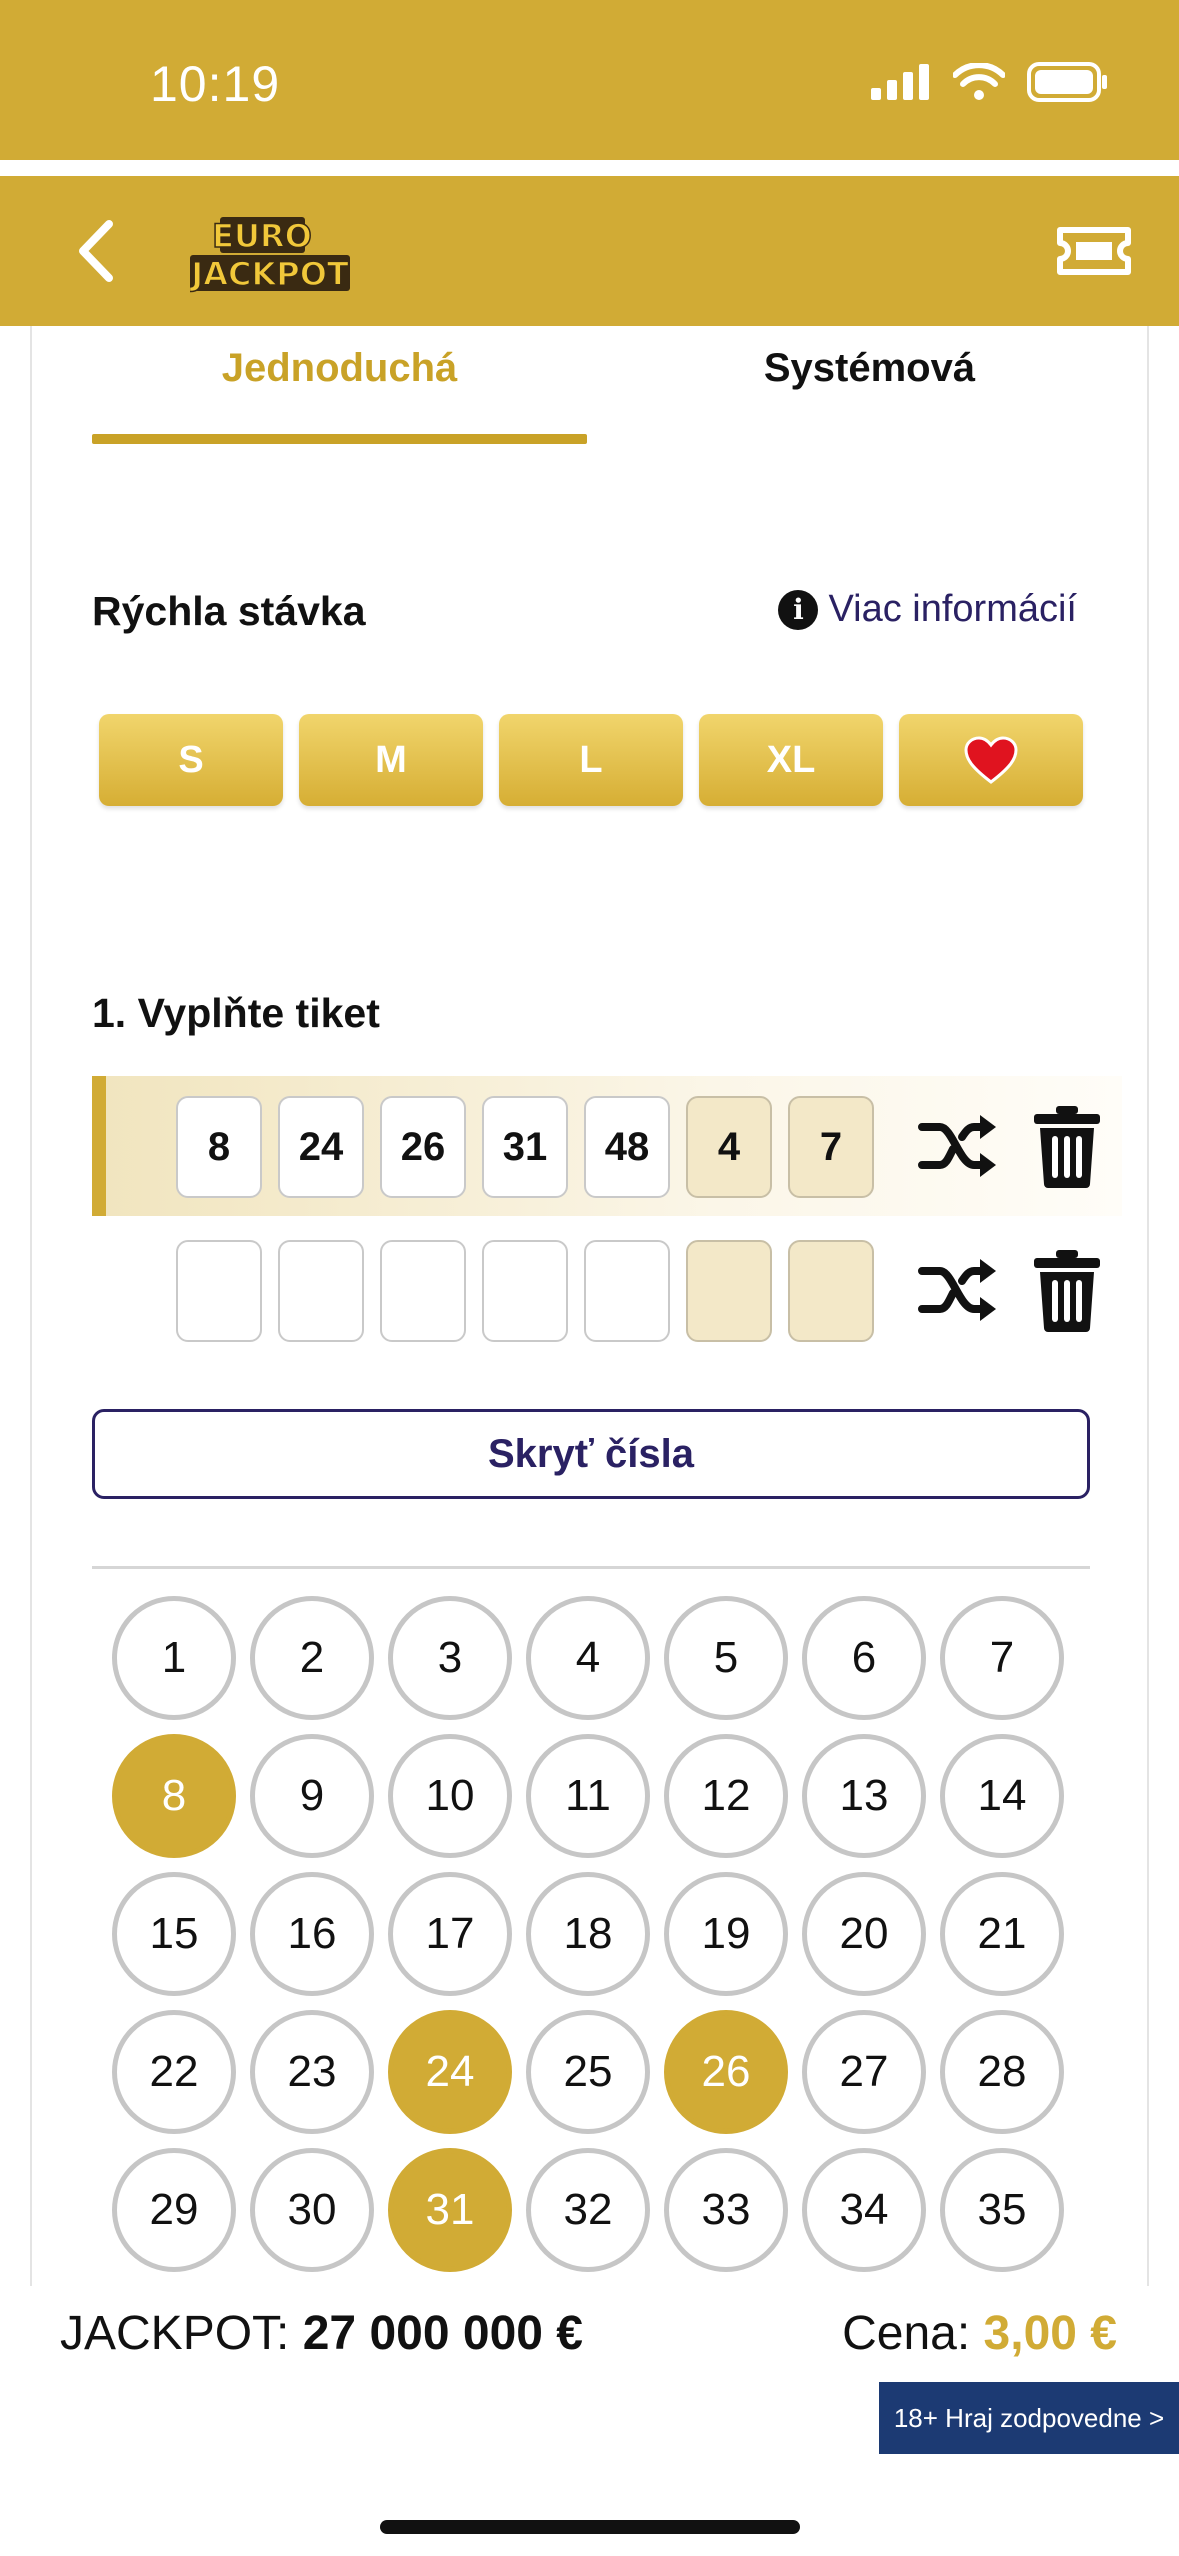 This screenshot has width=1179, height=2556. Describe the element at coordinates (588, 1796) in the screenshot. I see `number-ball: 11` at that location.